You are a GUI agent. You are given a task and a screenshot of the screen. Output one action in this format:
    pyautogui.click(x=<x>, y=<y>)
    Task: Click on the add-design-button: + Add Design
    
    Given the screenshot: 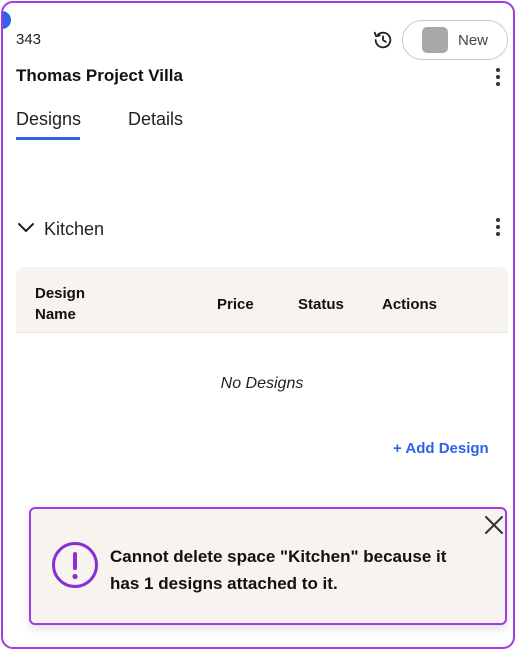 What is the action you would take?
    pyautogui.click(x=441, y=448)
    